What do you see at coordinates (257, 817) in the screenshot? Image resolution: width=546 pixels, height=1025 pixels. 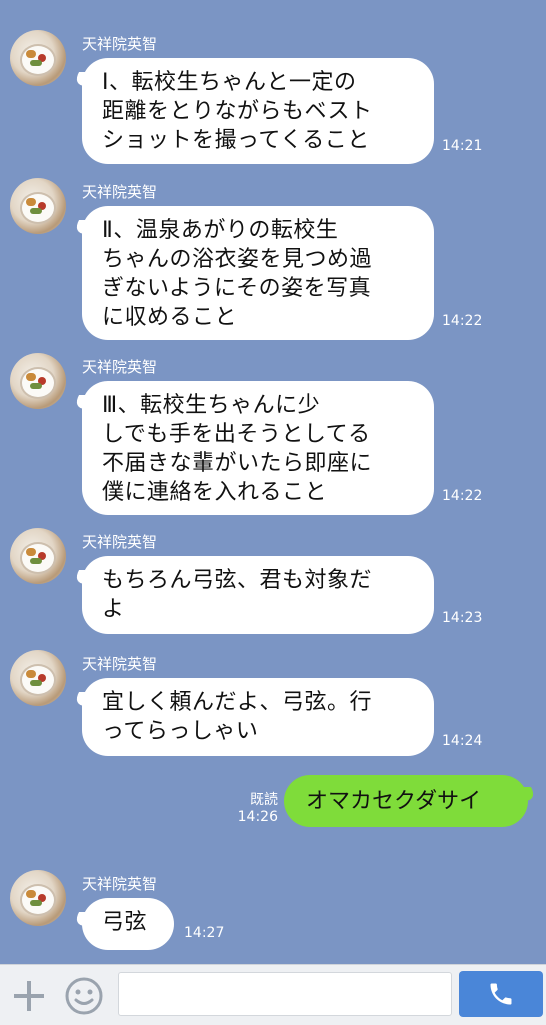 I see `message-time: 14:26` at bounding box center [257, 817].